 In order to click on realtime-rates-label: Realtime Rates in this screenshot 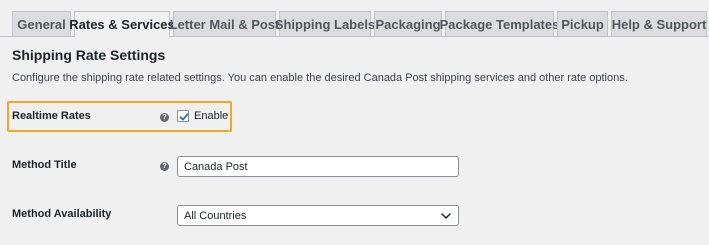, I will do `click(51, 116)`.